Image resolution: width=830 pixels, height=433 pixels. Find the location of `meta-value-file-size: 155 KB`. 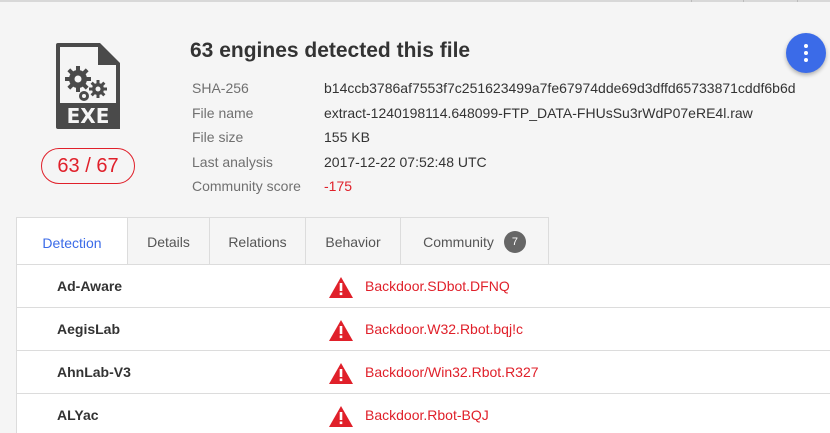

meta-value-file-size: 155 KB is located at coordinates (347, 137).